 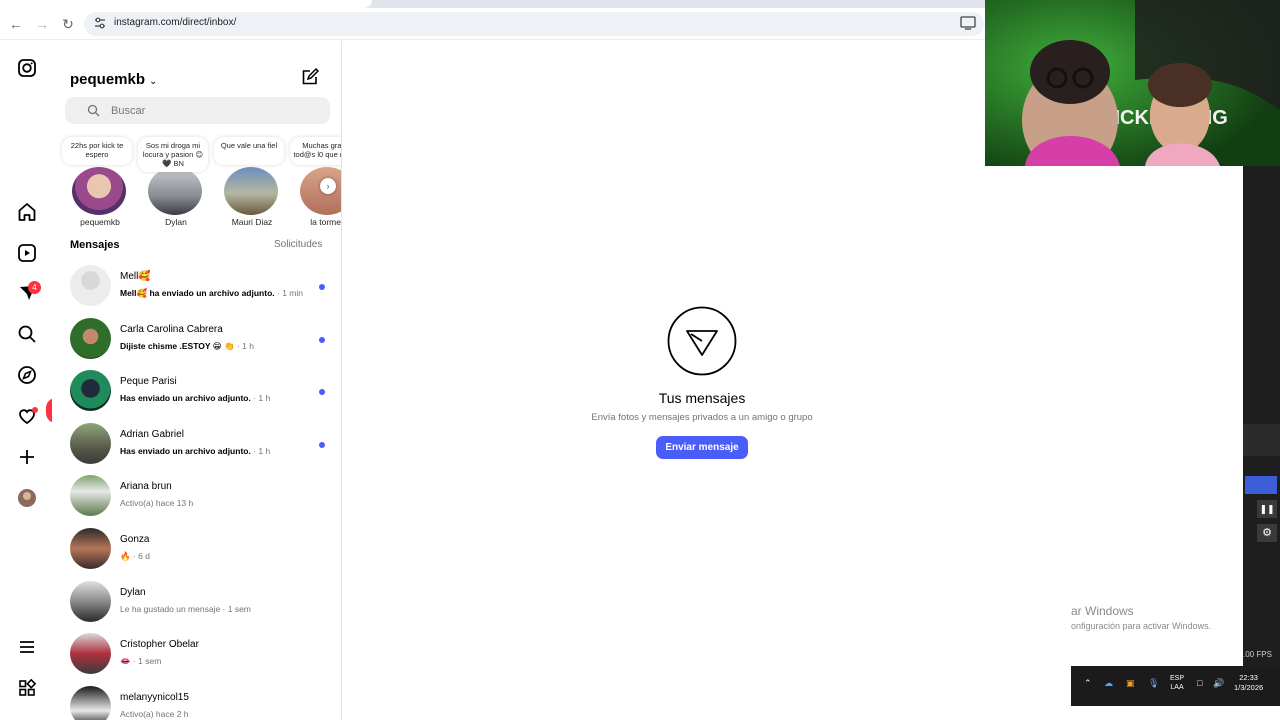 I want to click on home-icon, so click(x=27, y=212).